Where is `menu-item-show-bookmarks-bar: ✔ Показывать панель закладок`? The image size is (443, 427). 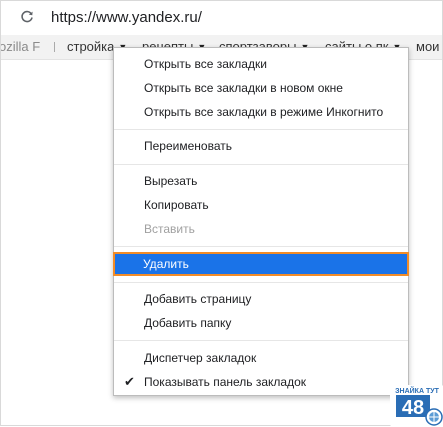 menu-item-show-bookmarks-bar: ✔ Показывать панель закладок is located at coordinates (261, 382).